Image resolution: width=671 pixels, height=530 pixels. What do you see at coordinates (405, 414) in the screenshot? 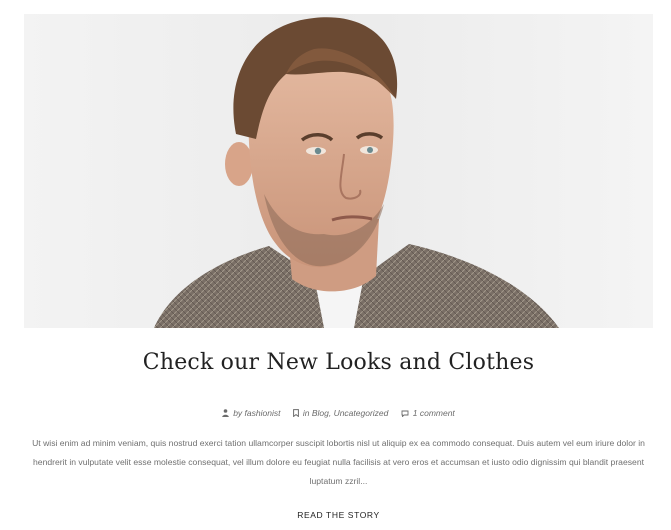
I see `comment-icon` at bounding box center [405, 414].